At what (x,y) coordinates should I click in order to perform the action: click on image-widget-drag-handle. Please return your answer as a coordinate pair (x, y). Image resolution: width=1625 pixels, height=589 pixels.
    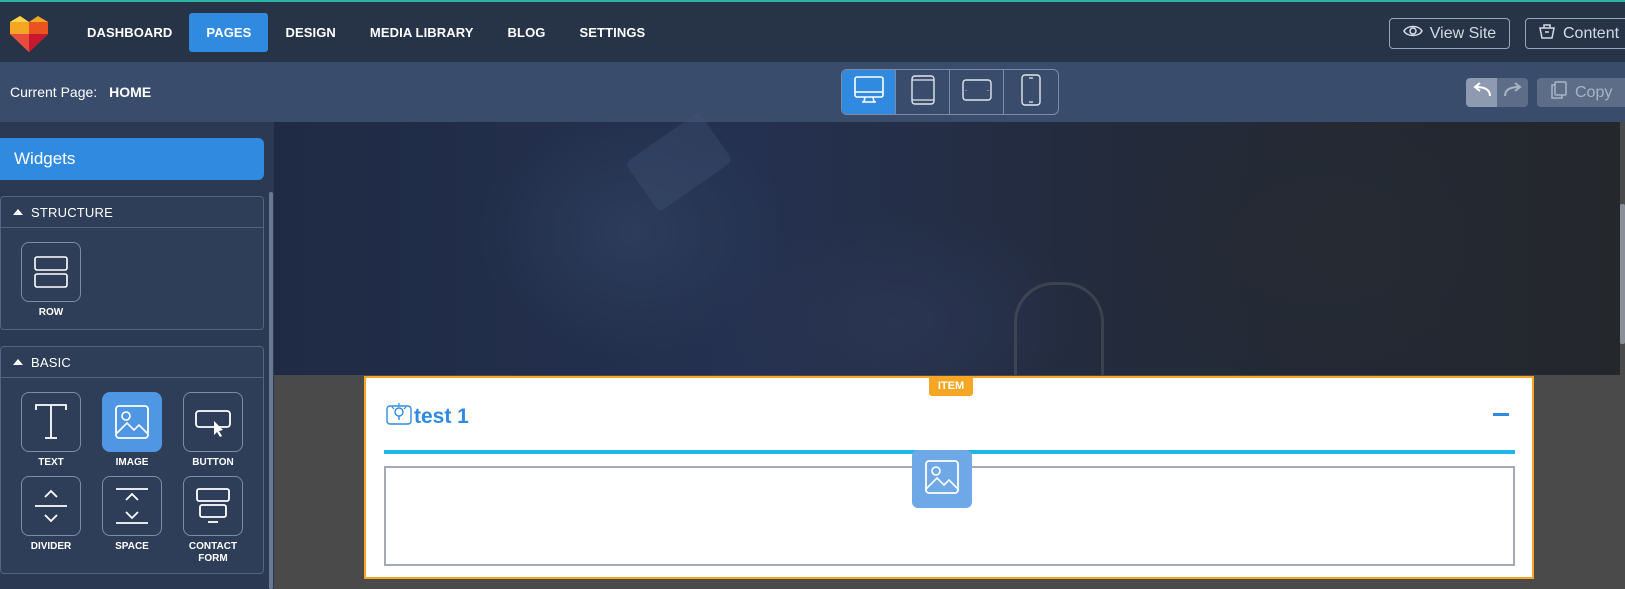
    Looking at the image, I should click on (942, 479).